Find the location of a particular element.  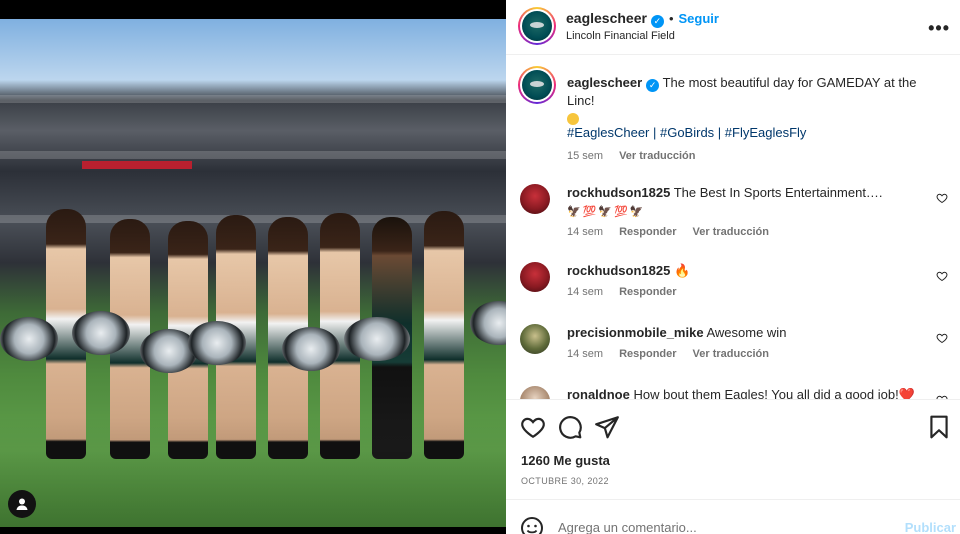

caption-time: 15 sem is located at coordinates (585, 156).